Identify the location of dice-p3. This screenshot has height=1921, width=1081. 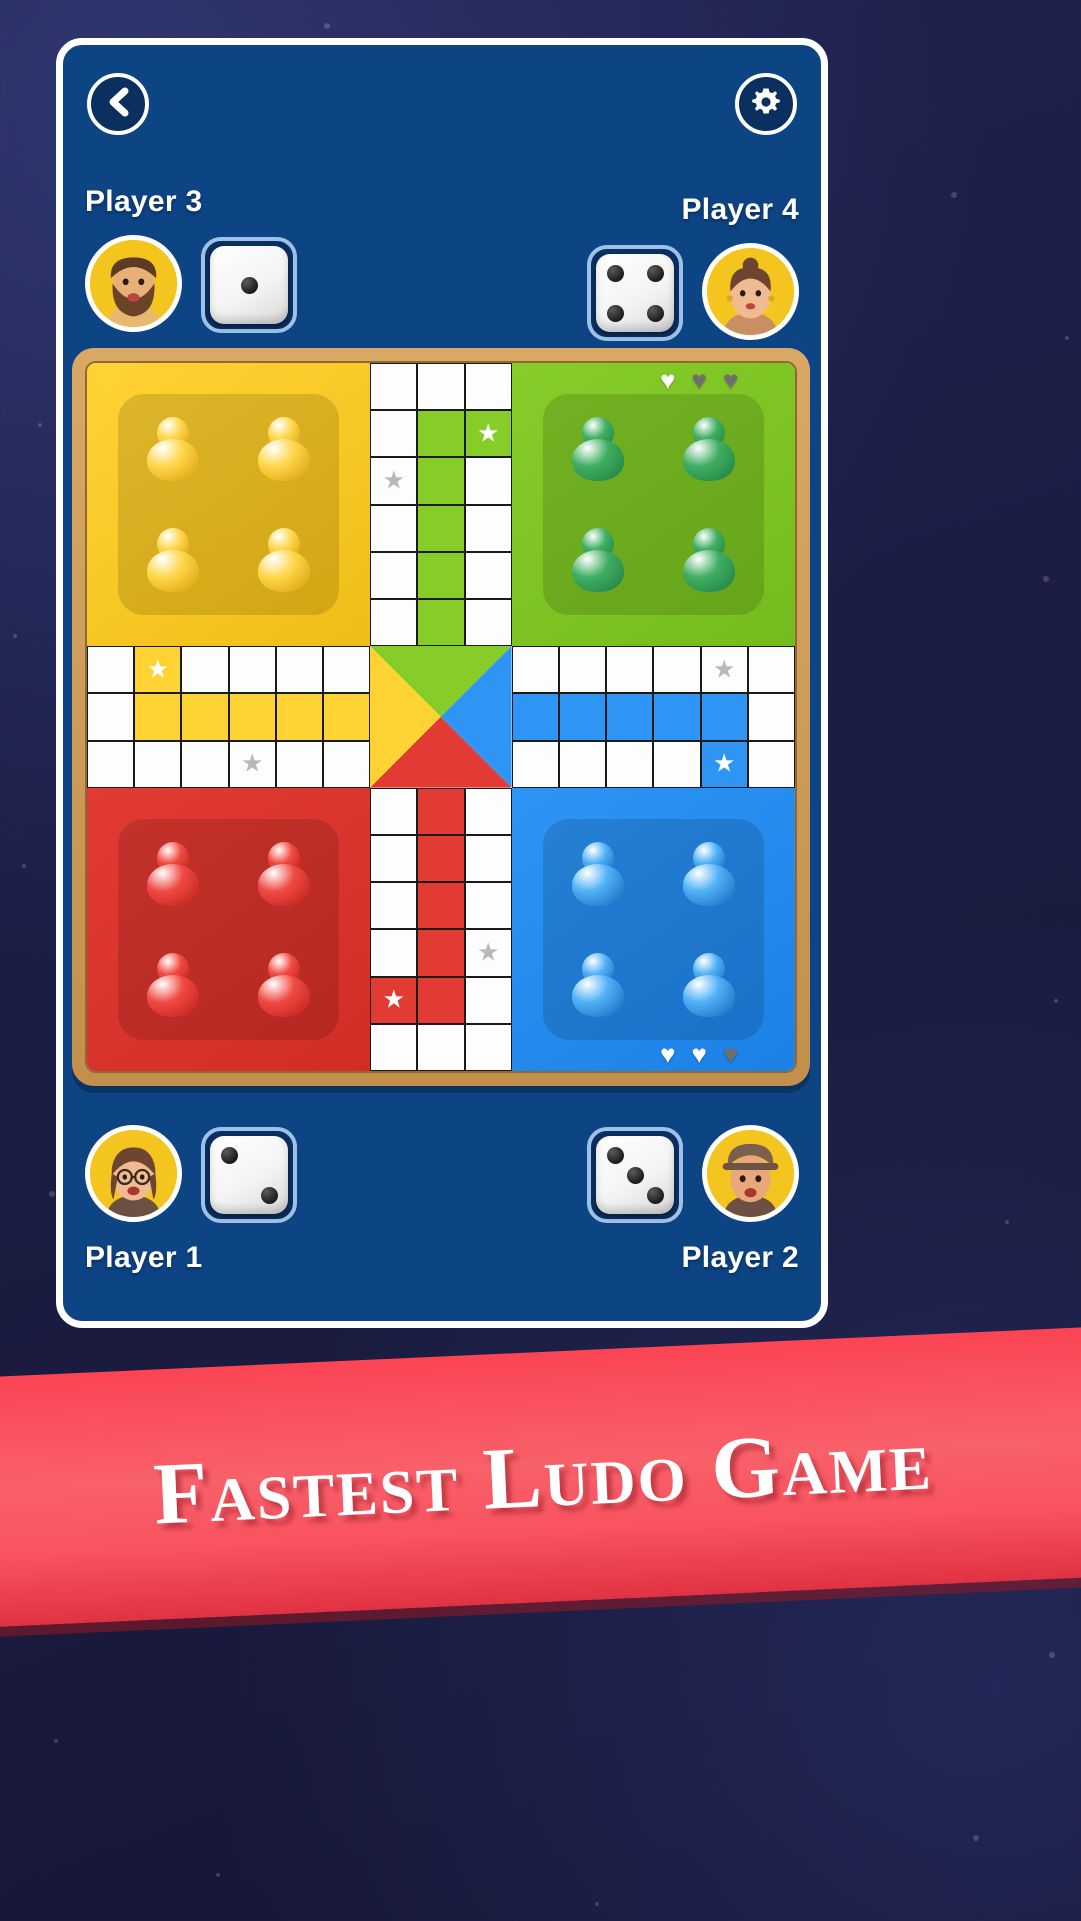
(249, 285).